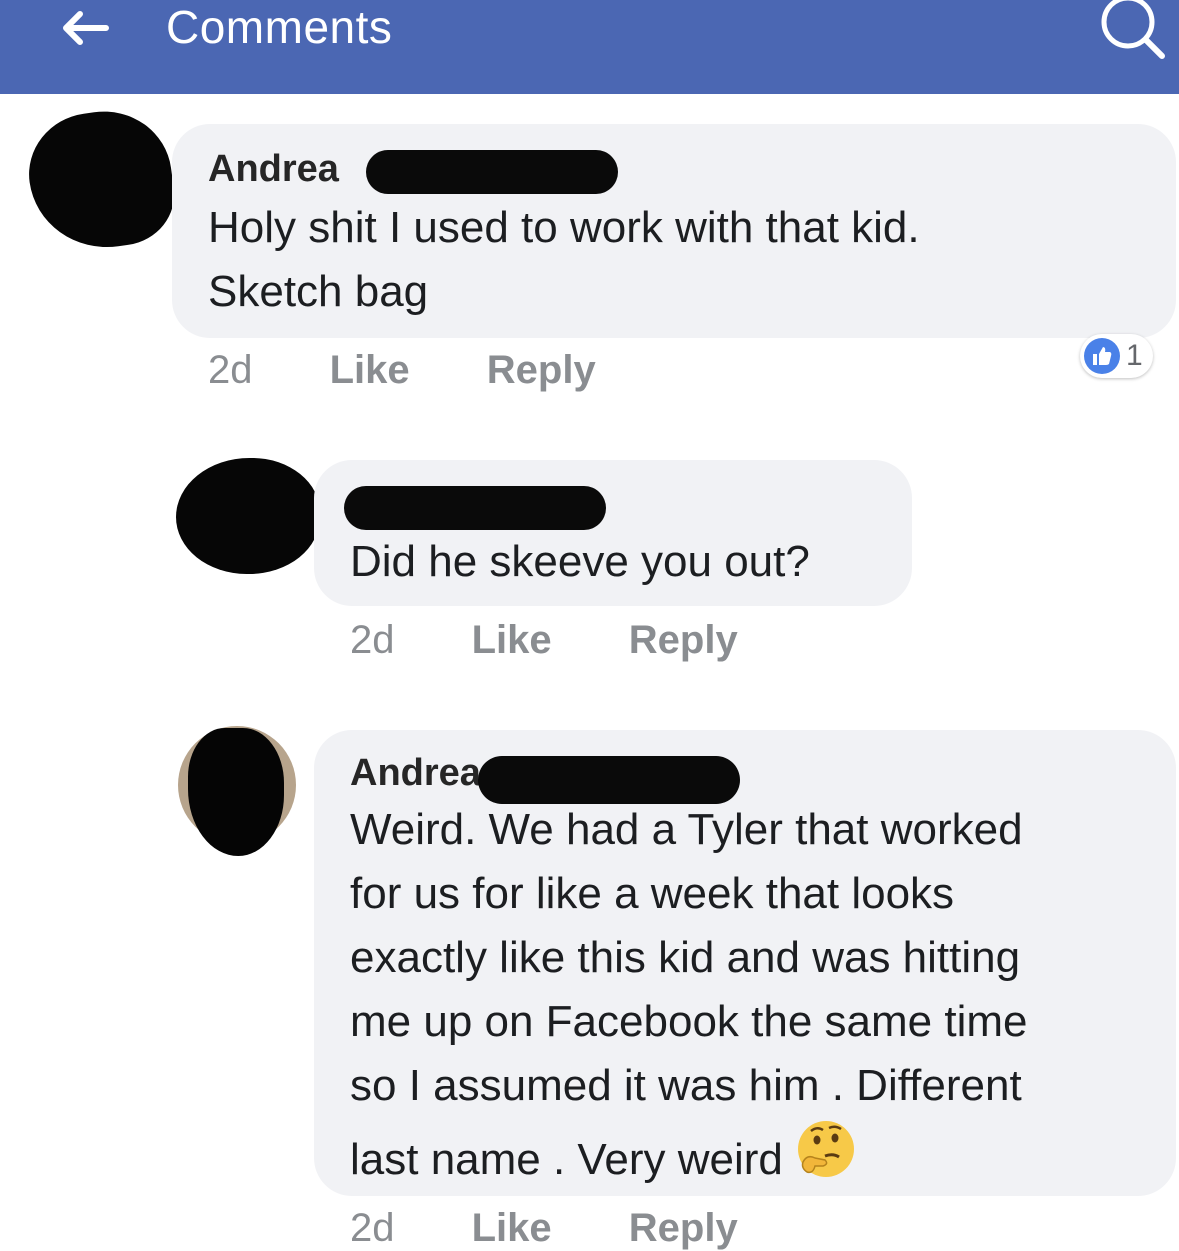 This screenshot has height=1251, width=1179. I want to click on thumbs-up-icon, so click(1102, 356).